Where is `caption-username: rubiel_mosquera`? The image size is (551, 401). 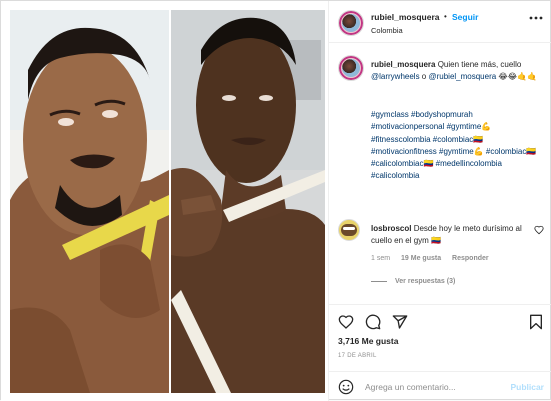 caption-username: rubiel_mosquera is located at coordinates (403, 64).